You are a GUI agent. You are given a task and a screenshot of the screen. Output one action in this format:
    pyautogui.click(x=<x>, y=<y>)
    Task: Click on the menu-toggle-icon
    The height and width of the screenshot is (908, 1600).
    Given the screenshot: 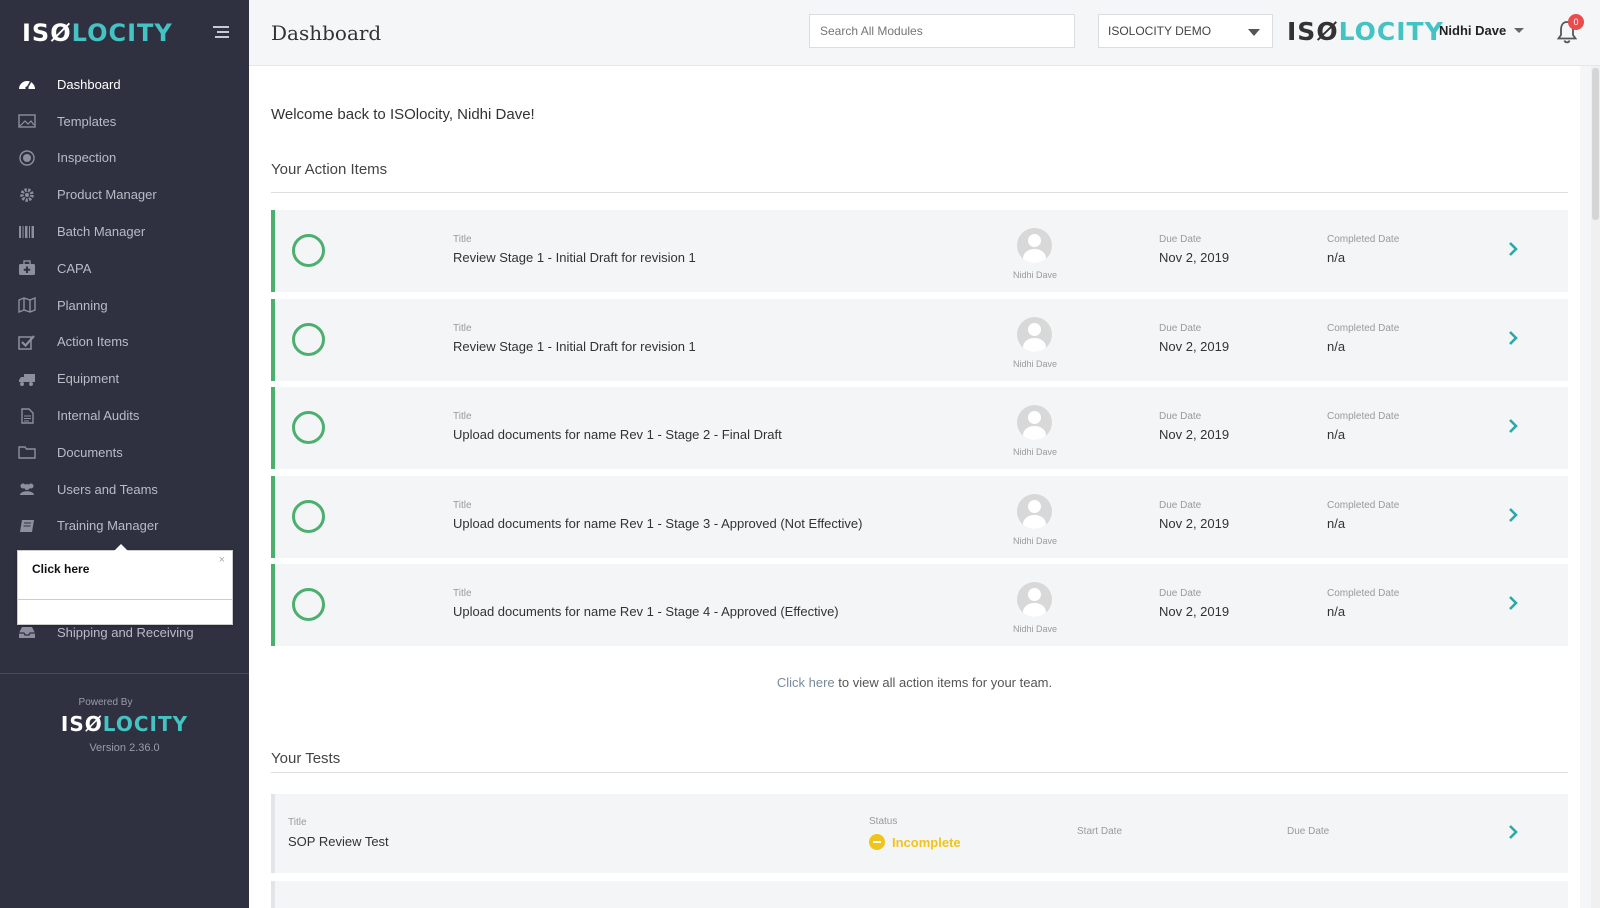 What is the action you would take?
    pyautogui.click(x=221, y=32)
    